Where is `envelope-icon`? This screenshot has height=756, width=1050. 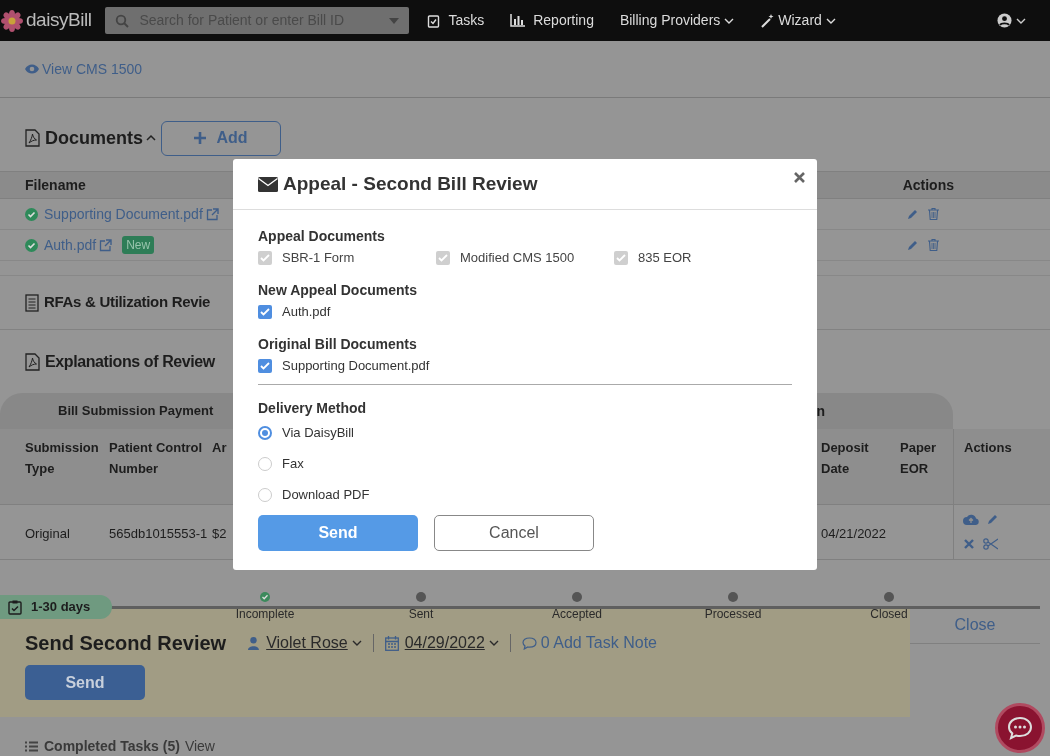 envelope-icon is located at coordinates (268, 184).